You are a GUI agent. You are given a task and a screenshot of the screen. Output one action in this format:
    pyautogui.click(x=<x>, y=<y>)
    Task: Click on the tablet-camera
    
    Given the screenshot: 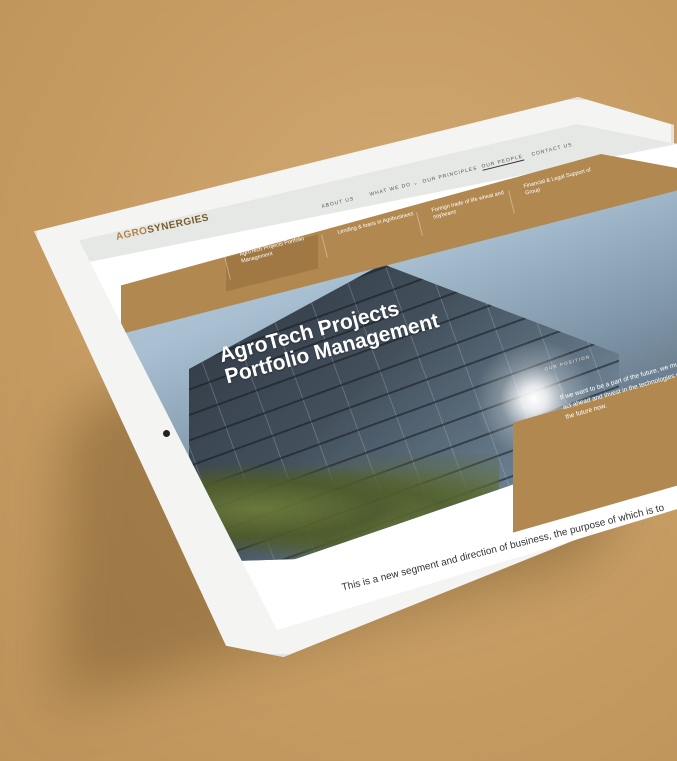 What is the action you would take?
    pyautogui.click(x=166, y=433)
    